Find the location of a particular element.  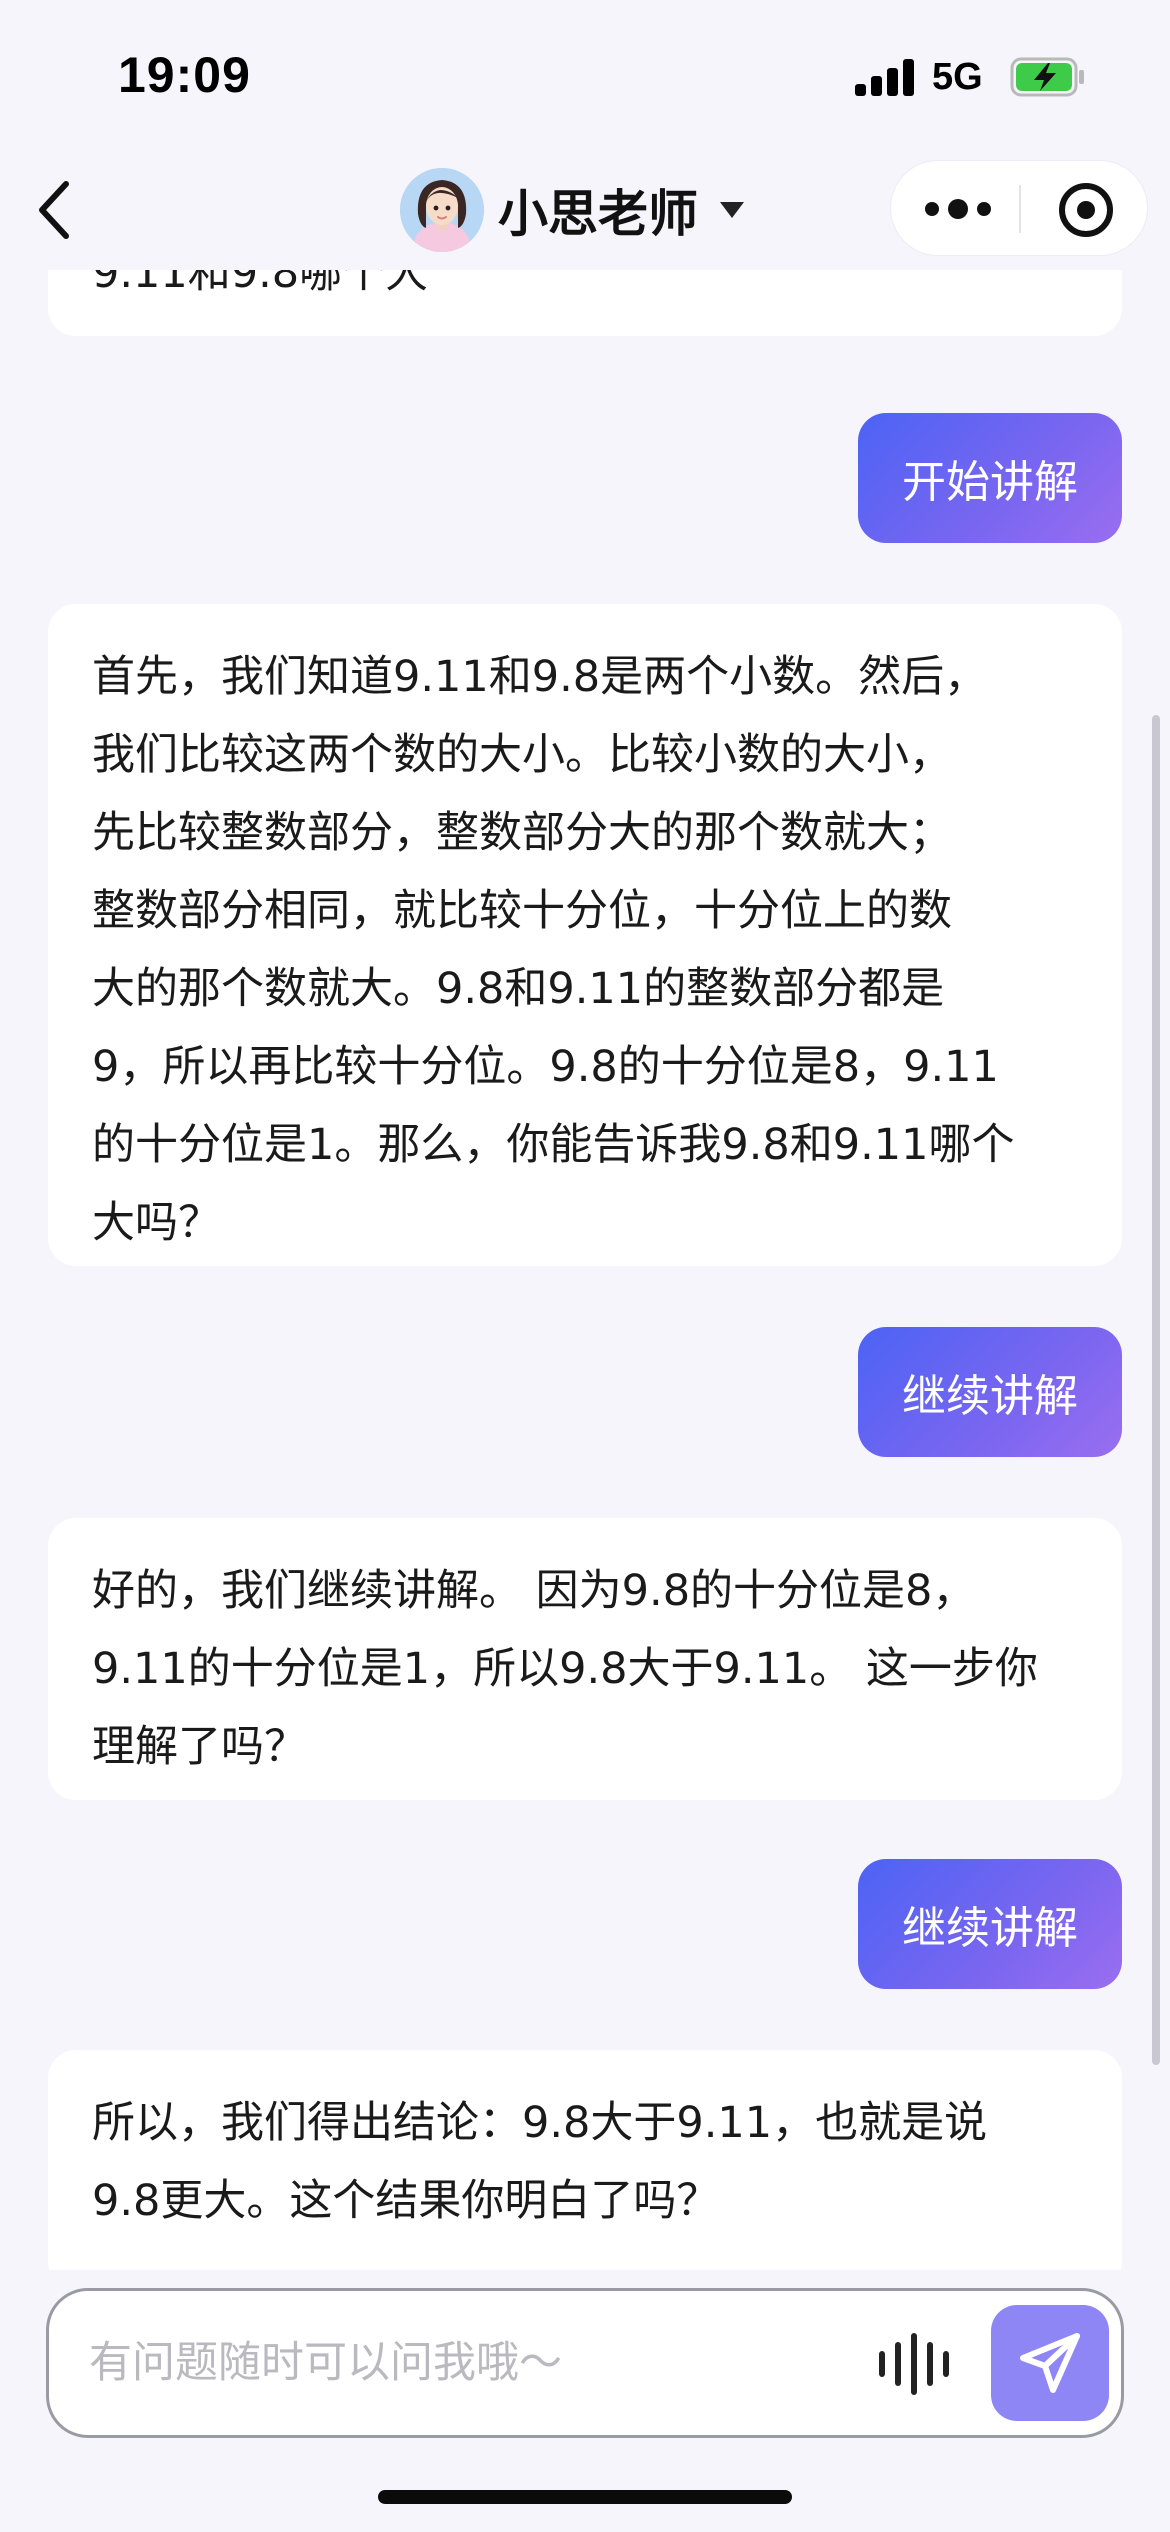

more-button is located at coordinates (958, 209).